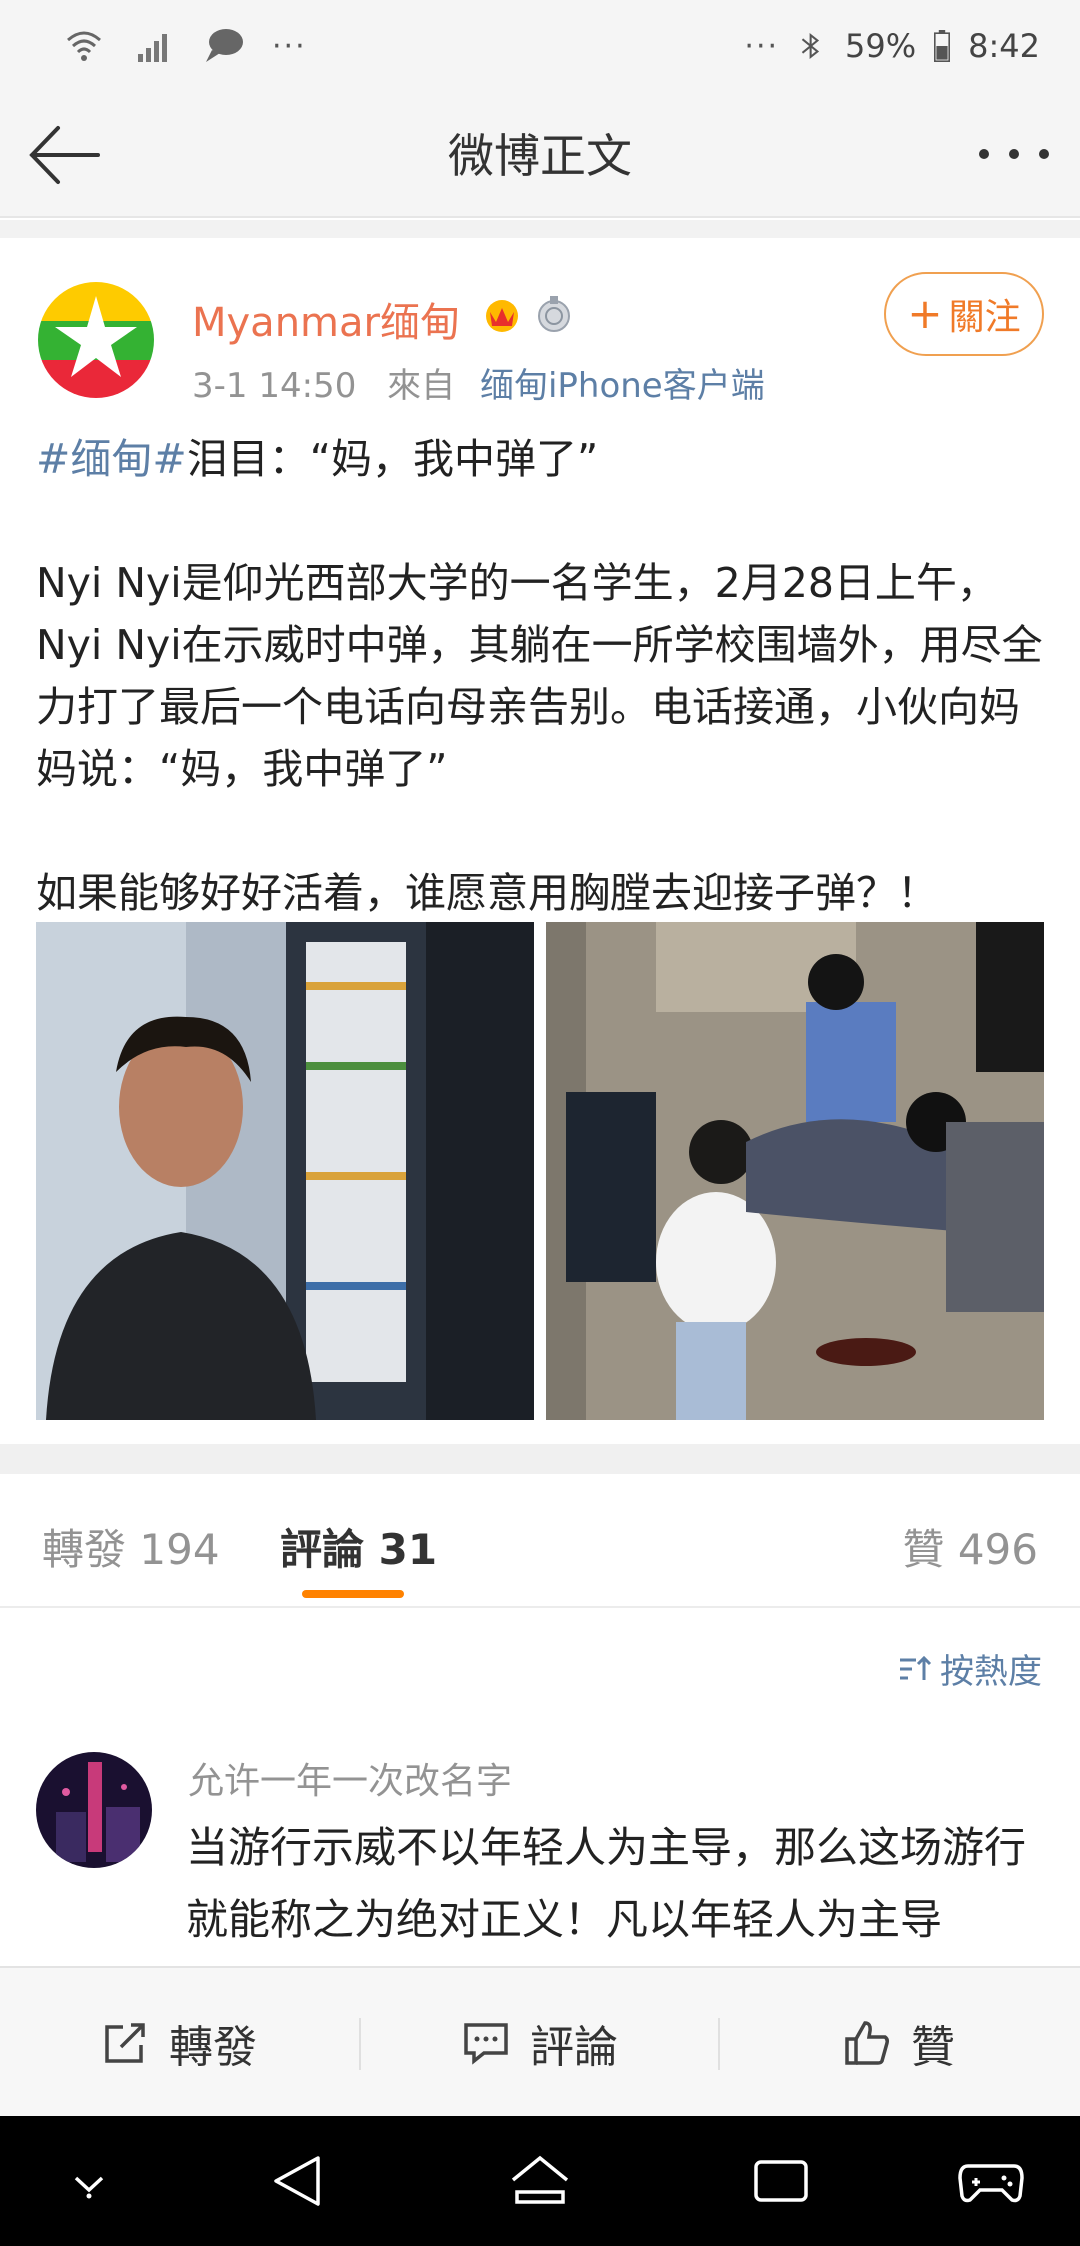  What do you see at coordinates (781, 2181) in the screenshot?
I see `nav-recents-icon` at bounding box center [781, 2181].